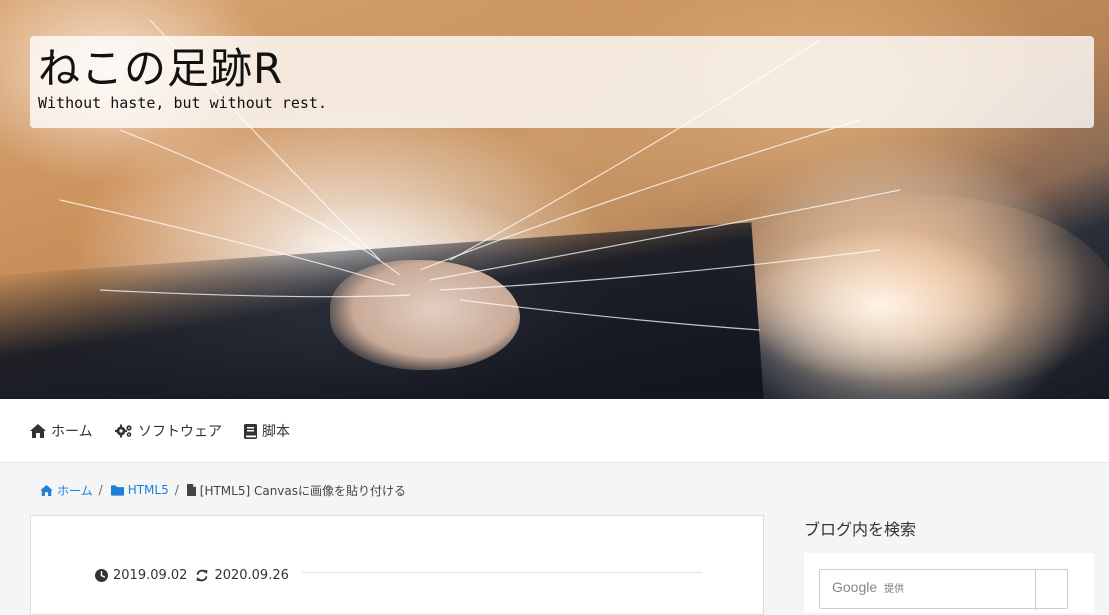 This screenshot has height=615, width=1109. I want to click on nav-item-label: ソフトウェア, so click(180, 432).